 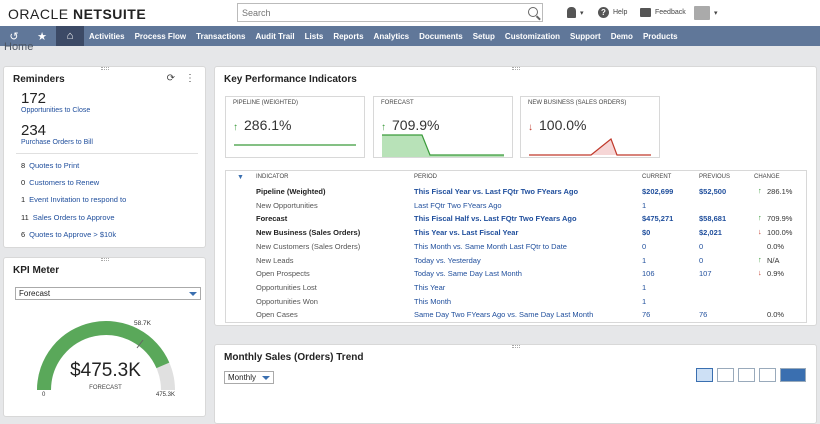 I want to click on nav-transactions: Transactions, so click(x=220, y=36).